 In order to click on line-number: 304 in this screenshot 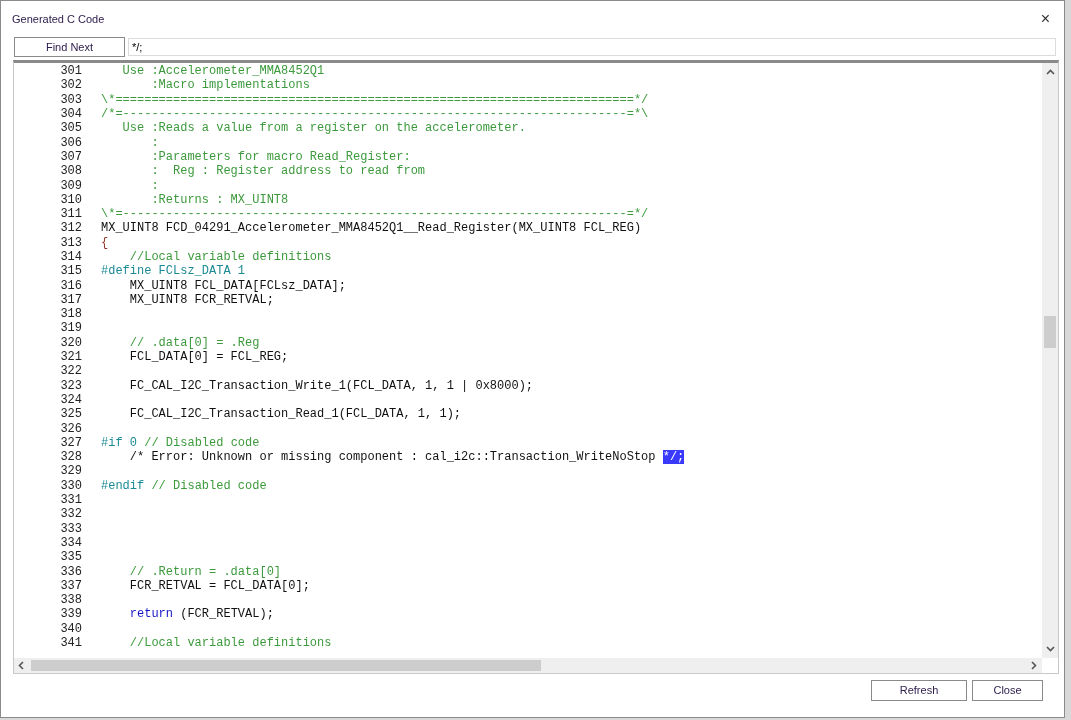, I will do `click(70, 114)`.